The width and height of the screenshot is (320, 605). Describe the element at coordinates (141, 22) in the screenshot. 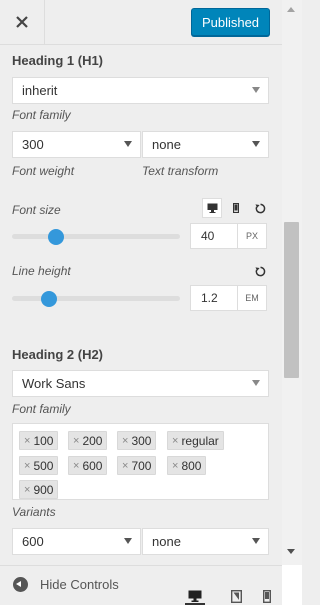

I see `panel-header: Published` at that location.